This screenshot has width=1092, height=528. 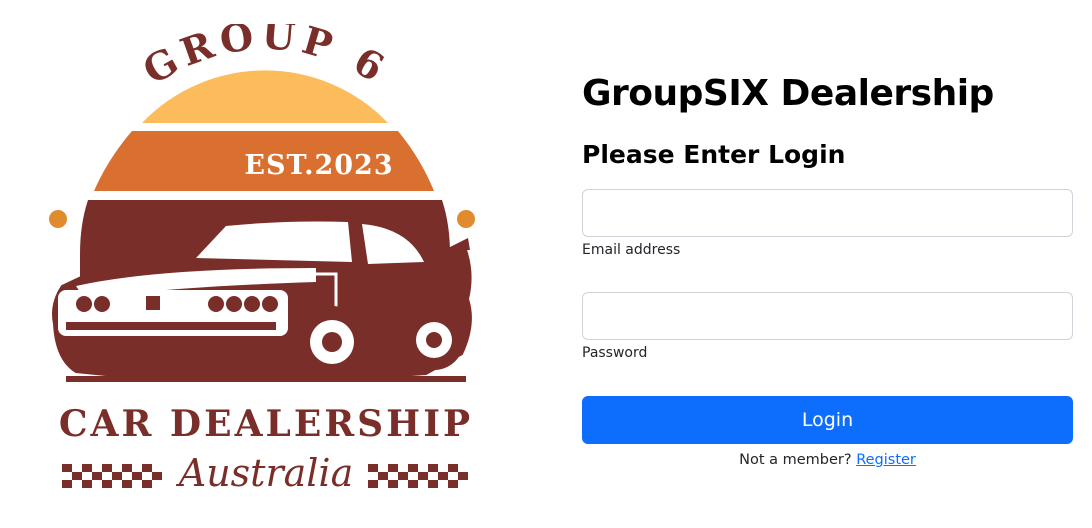 I want to click on password-field-group: Password, so click(x=827, y=327).